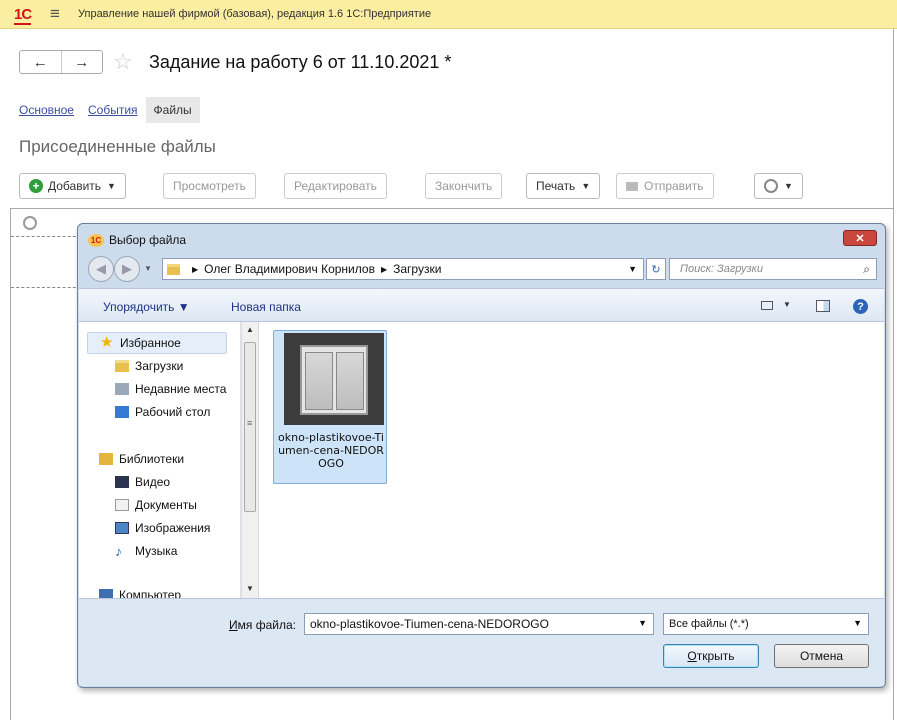 This screenshot has width=897, height=720. Describe the element at coordinates (556, 186) in the screenshot. I see `print-button-label: Печать` at that location.